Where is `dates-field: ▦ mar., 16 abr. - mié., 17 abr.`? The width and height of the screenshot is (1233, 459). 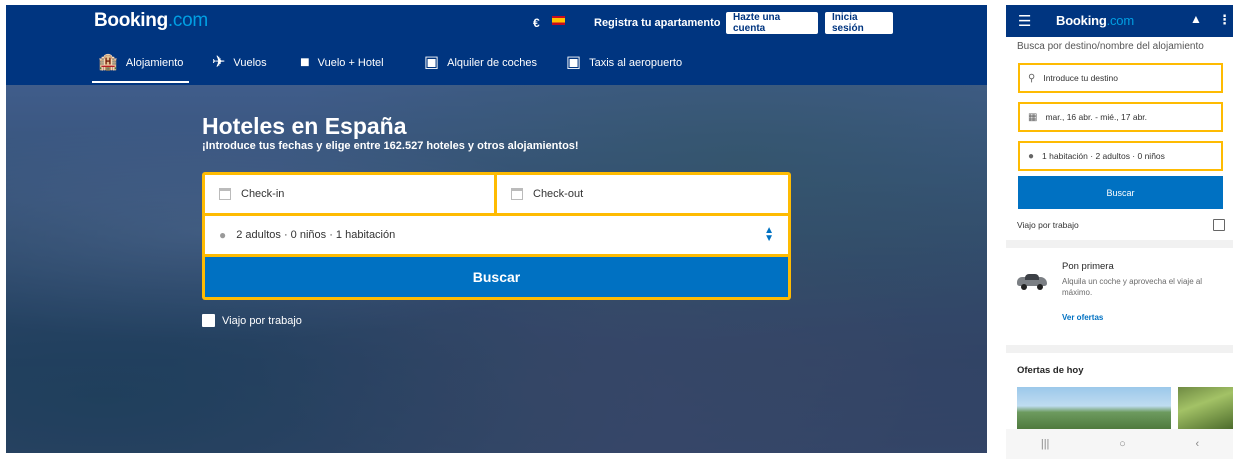 dates-field: ▦ mar., 16 abr. - mié., 17 abr. is located at coordinates (1120, 117).